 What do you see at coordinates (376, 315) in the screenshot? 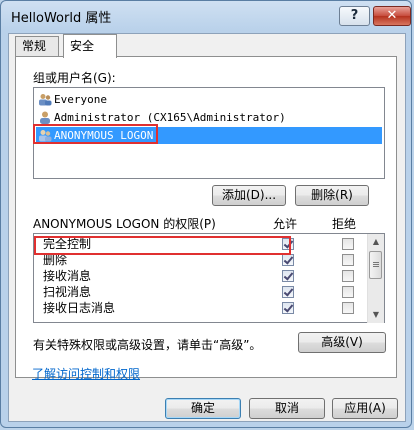
I see `scroll-down-arrow-icon: ▼` at bounding box center [376, 315].